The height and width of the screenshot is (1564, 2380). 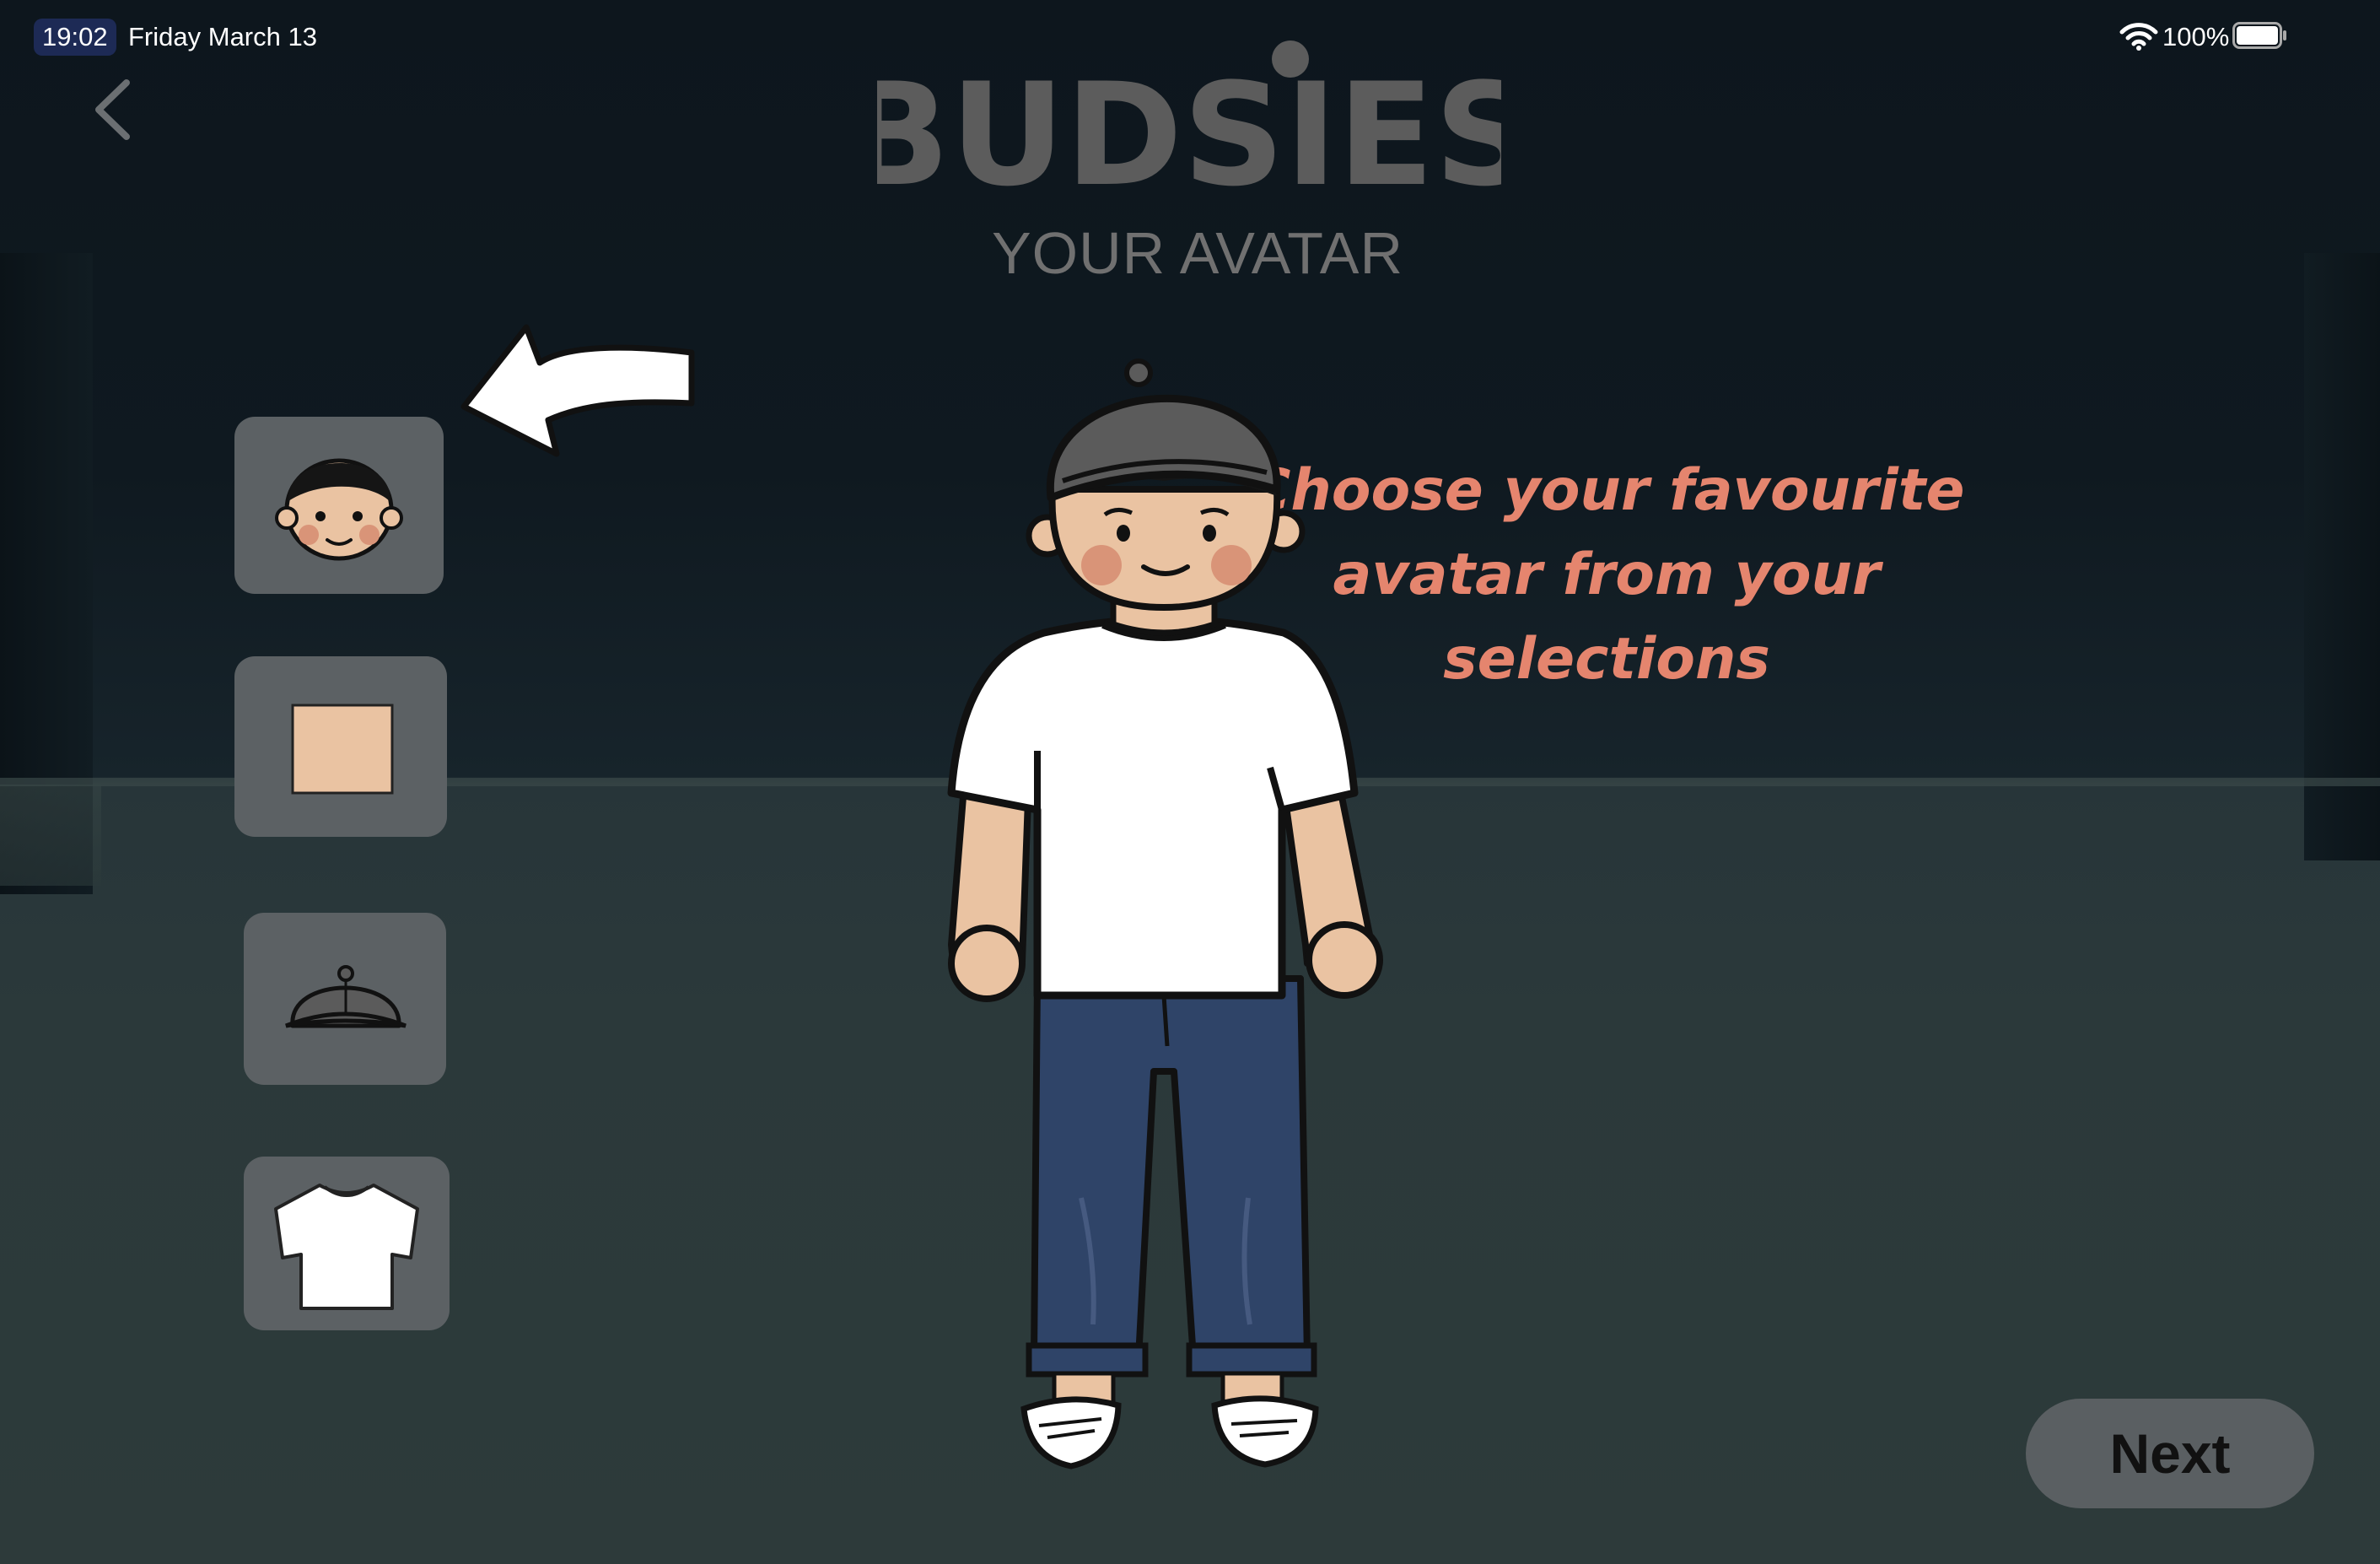 What do you see at coordinates (2259, 36) in the screenshot?
I see `battery-icon` at bounding box center [2259, 36].